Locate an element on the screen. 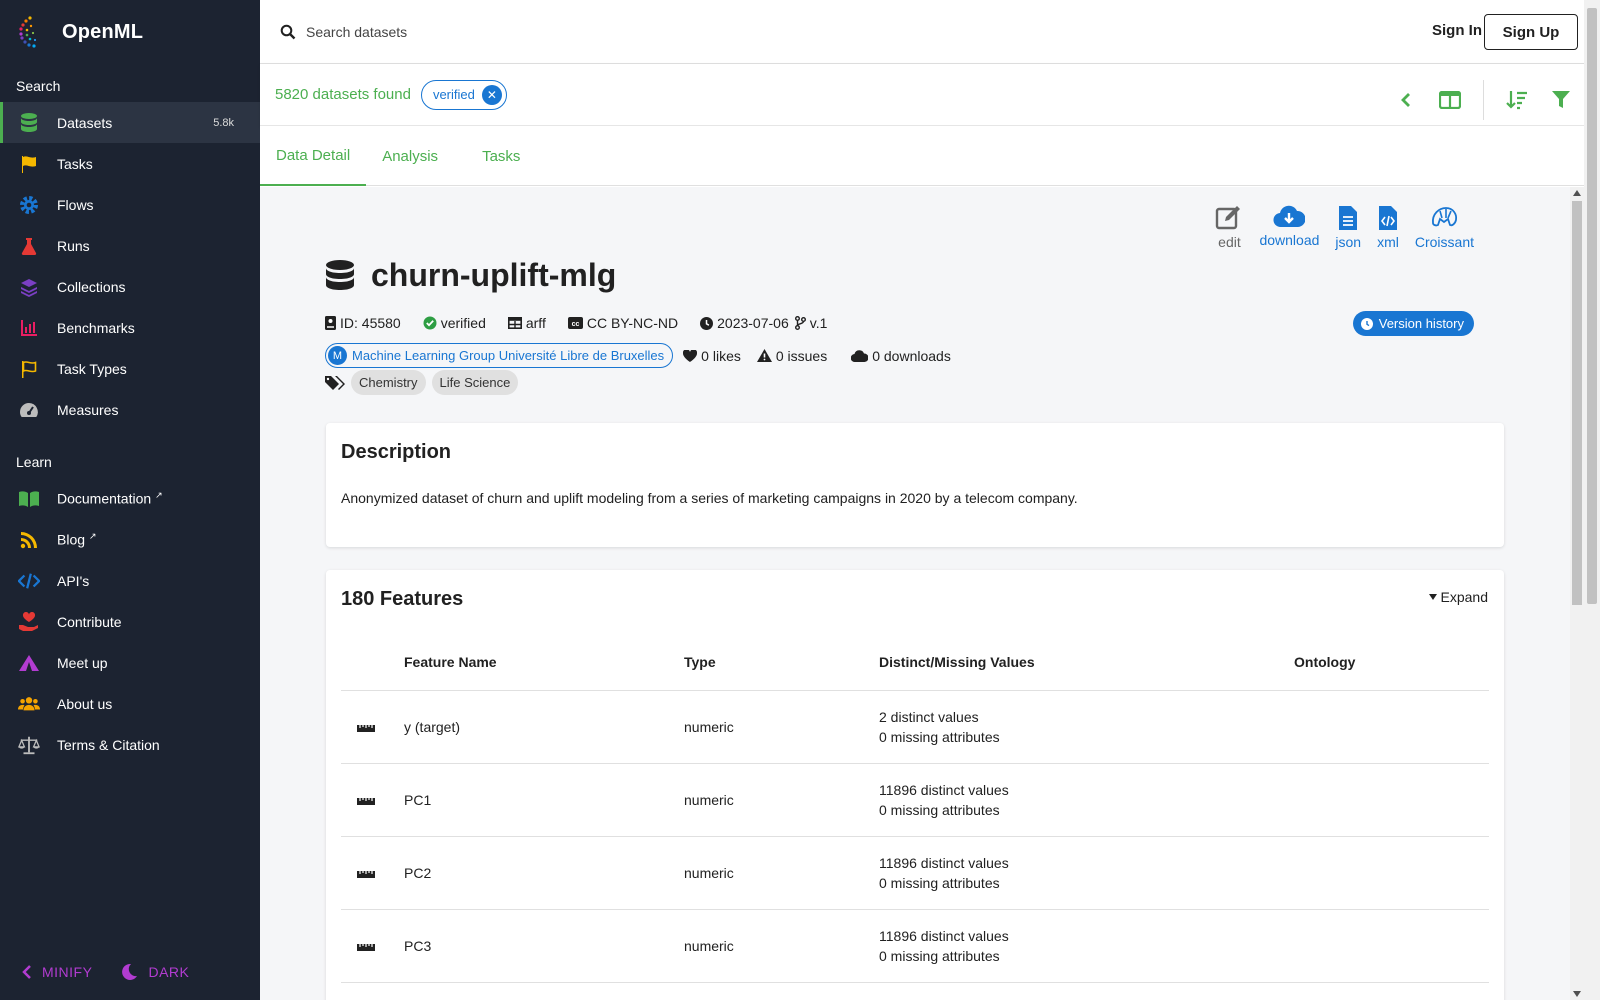 This screenshot has width=1600, height=1000. column-header-type: Type is located at coordinates (781, 662).